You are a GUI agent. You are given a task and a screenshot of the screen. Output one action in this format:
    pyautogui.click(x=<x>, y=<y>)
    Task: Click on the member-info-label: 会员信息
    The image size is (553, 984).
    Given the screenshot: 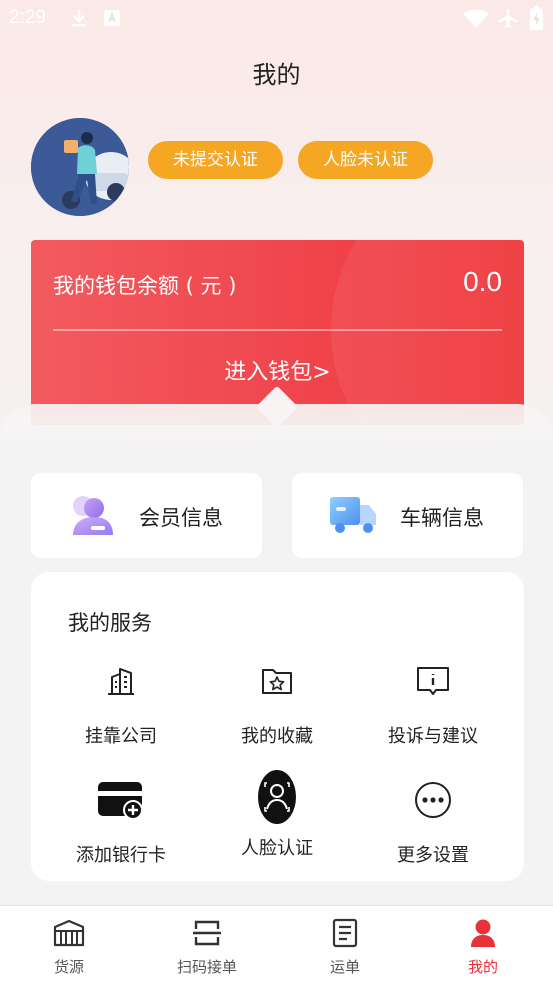 What is the action you would take?
    pyautogui.click(x=181, y=518)
    